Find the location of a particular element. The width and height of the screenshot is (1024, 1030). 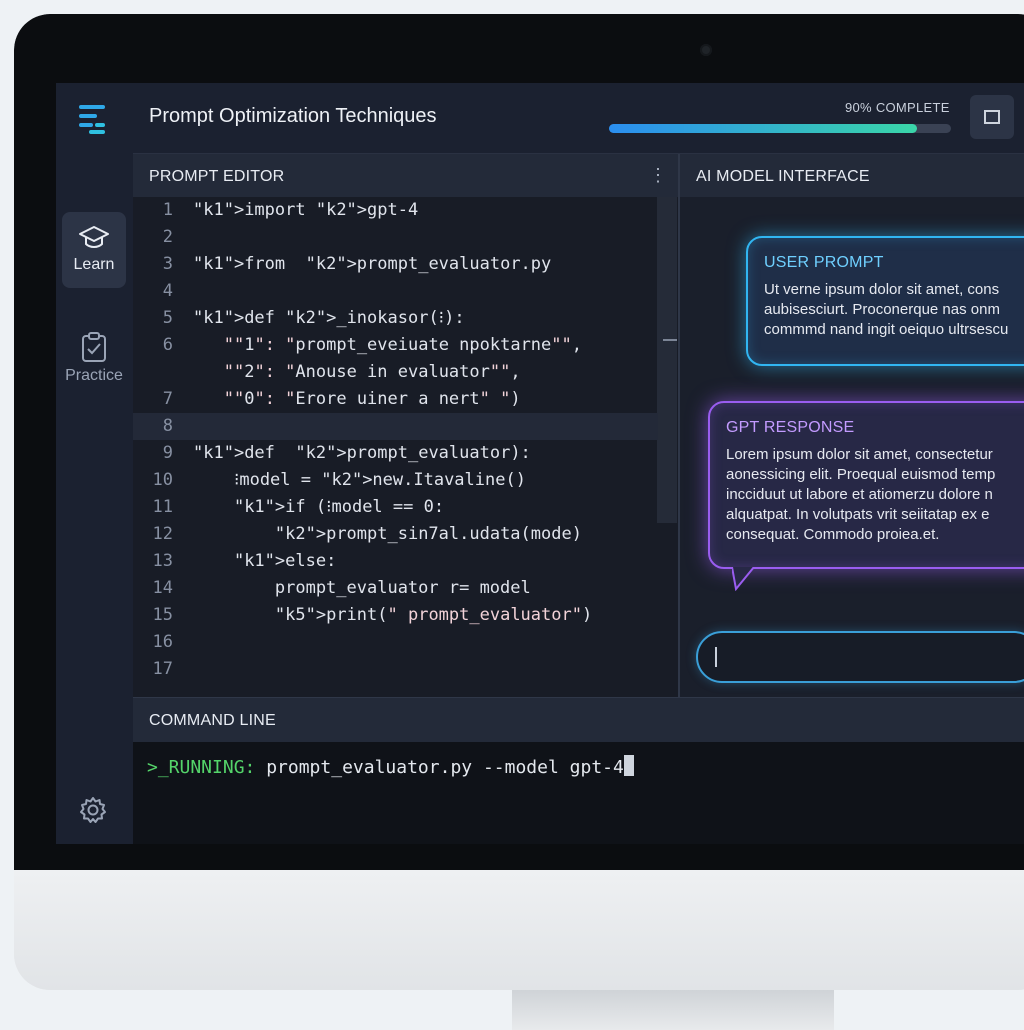

line-number: 17 is located at coordinates (162, 669).